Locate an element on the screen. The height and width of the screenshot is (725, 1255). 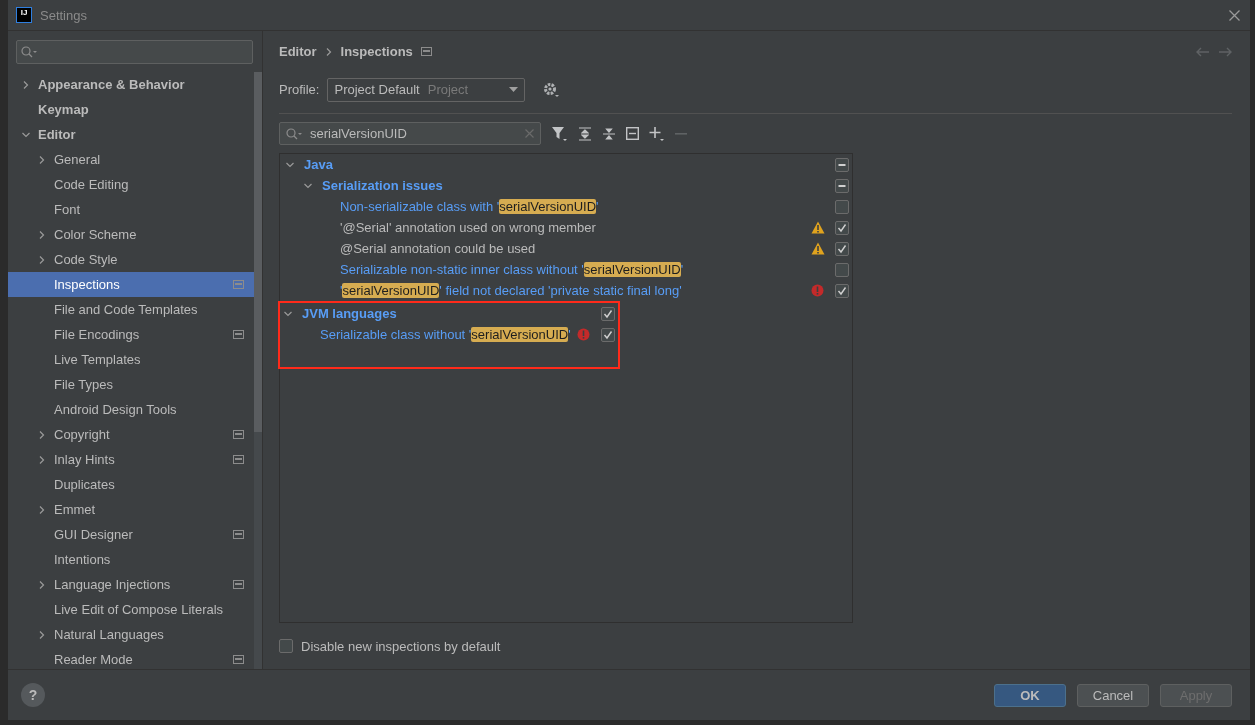
sidebar-item: Natural Languages is located at coordinates (131, 634).